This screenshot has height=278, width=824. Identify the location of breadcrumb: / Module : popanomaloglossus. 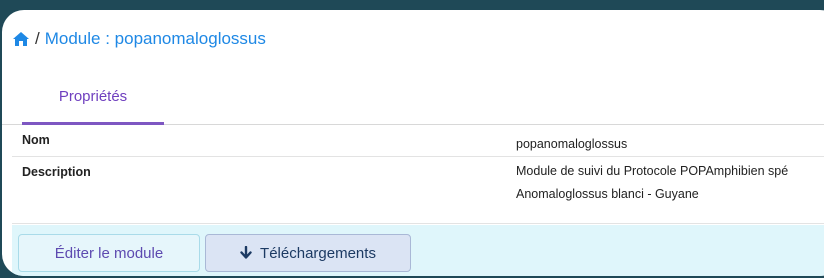
(139, 39).